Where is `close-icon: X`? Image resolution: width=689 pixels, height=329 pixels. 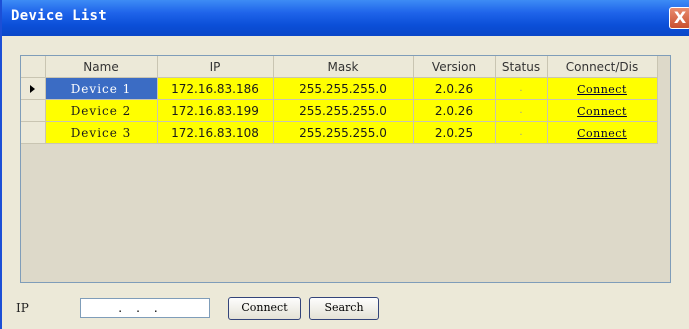
close-icon: X is located at coordinates (680, 17).